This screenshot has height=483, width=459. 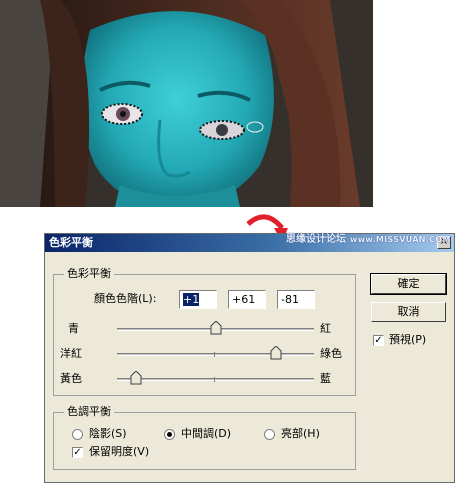 I want to click on watermark-url: www.MISSVUAN.COM, so click(x=400, y=239).